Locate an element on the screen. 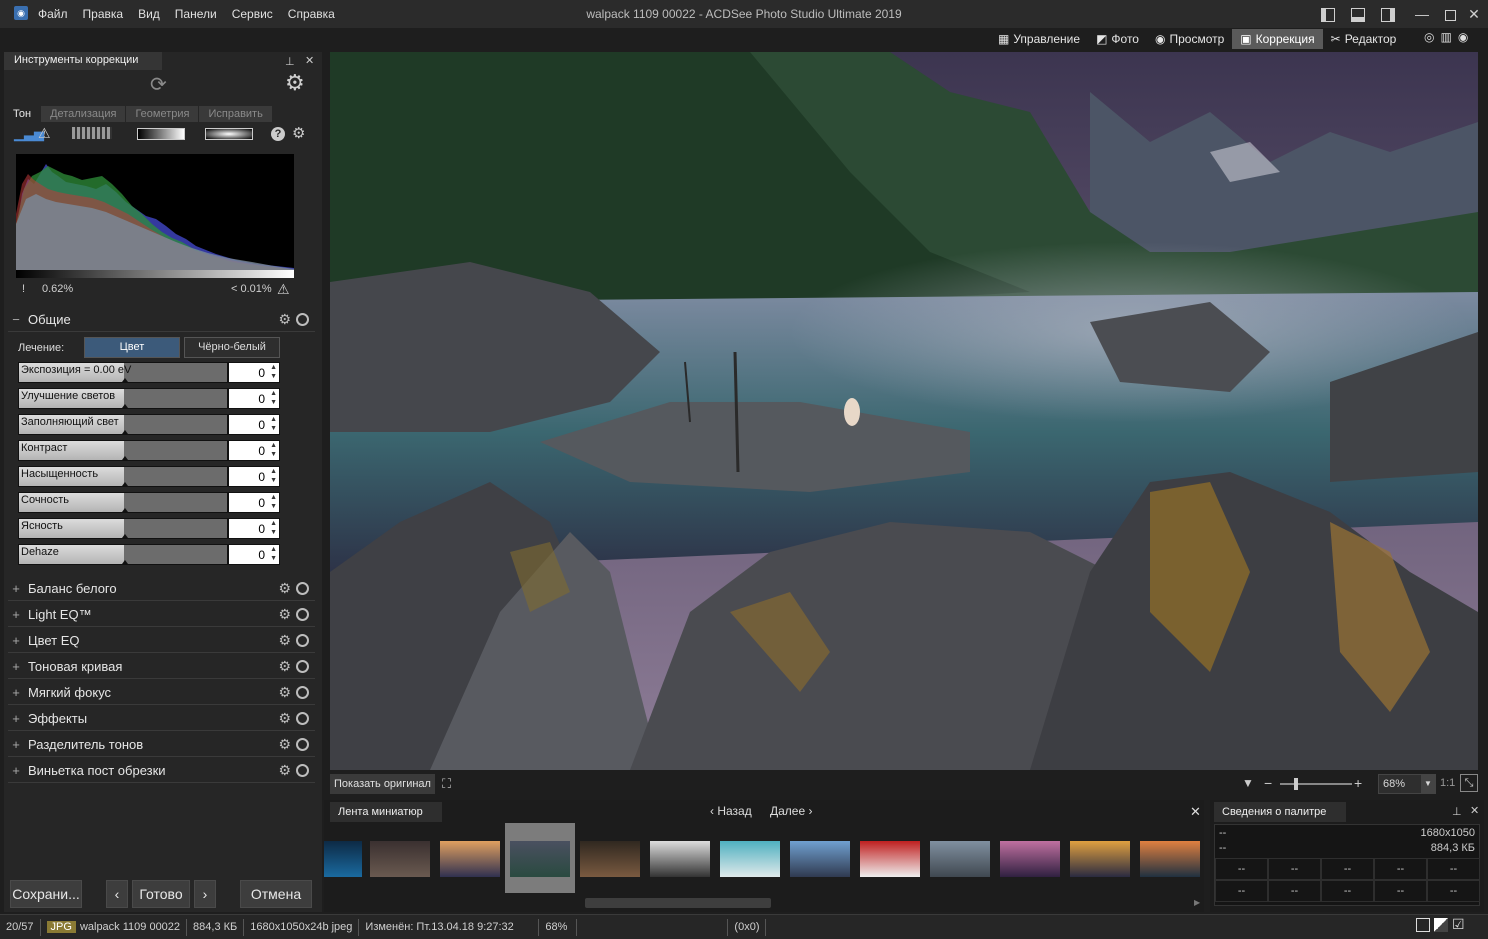  slider-2: Заполняющий свет is located at coordinates (123, 424).